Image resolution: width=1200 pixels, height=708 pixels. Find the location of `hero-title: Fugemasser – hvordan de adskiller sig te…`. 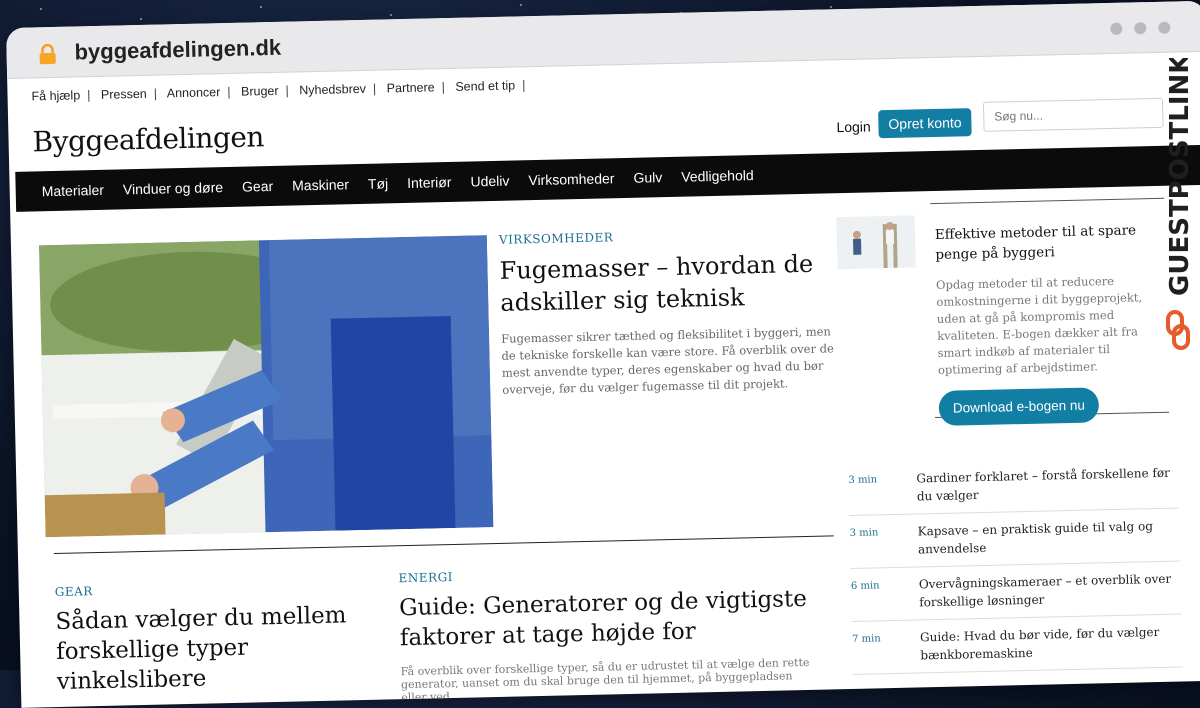

hero-title: Fugemasser – hvordan de adskiller sig te… is located at coordinates (669, 283).